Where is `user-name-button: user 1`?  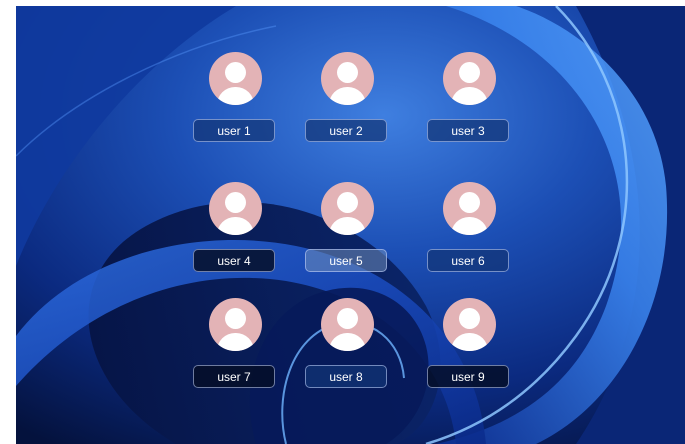 user-name-button: user 1 is located at coordinates (234, 130).